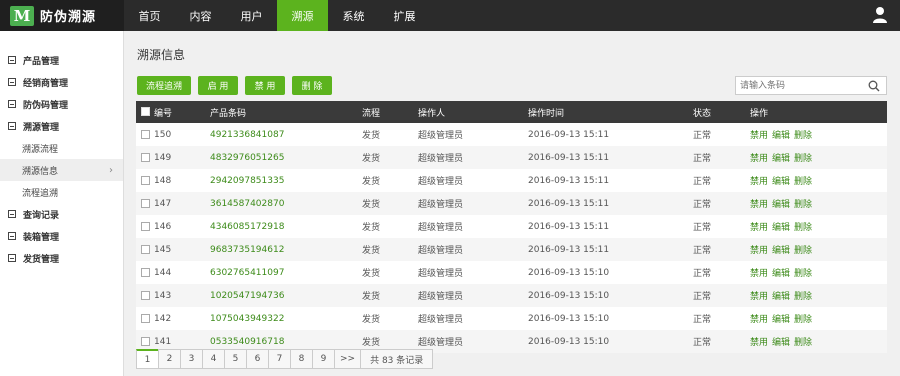 This screenshot has width=900, height=376. Describe the element at coordinates (163, 295) in the screenshot. I see `cell-id: 143` at that location.